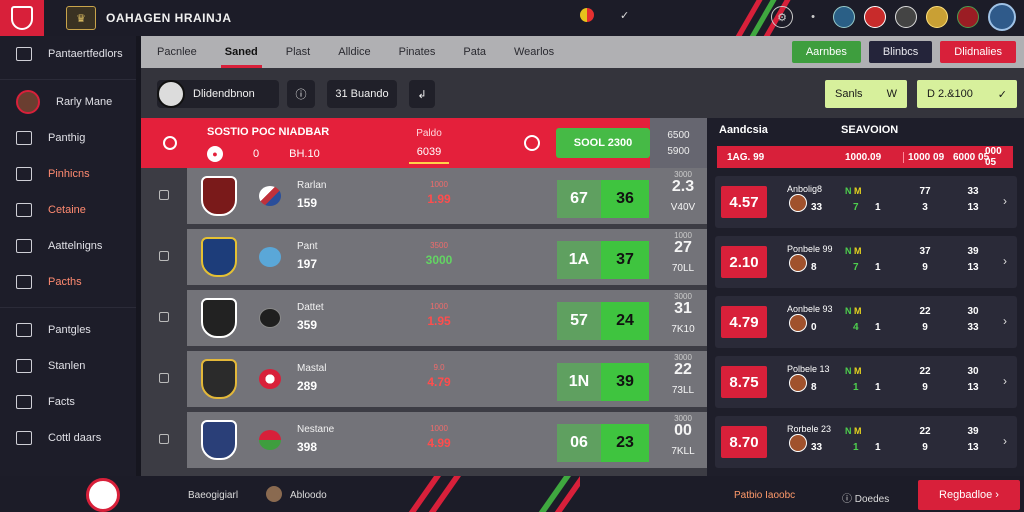  Describe the element at coordinates (422, 94) in the screenshot. I see `return-arrow-button: ↲` at that location.